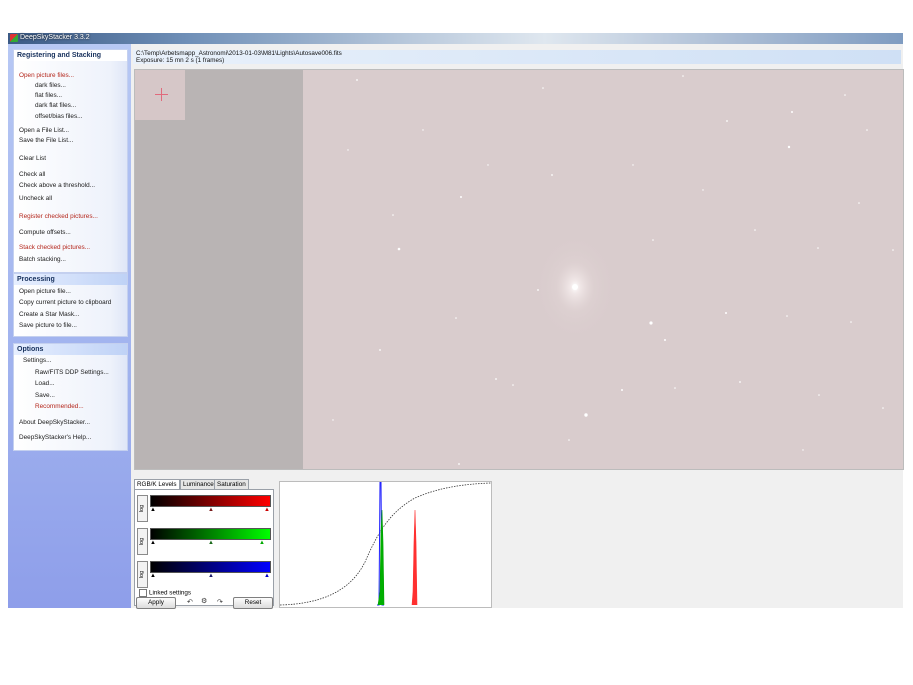  I want to click on copy-to-clipboard-link: Copy current picture to clipboard, so click(65, 302).